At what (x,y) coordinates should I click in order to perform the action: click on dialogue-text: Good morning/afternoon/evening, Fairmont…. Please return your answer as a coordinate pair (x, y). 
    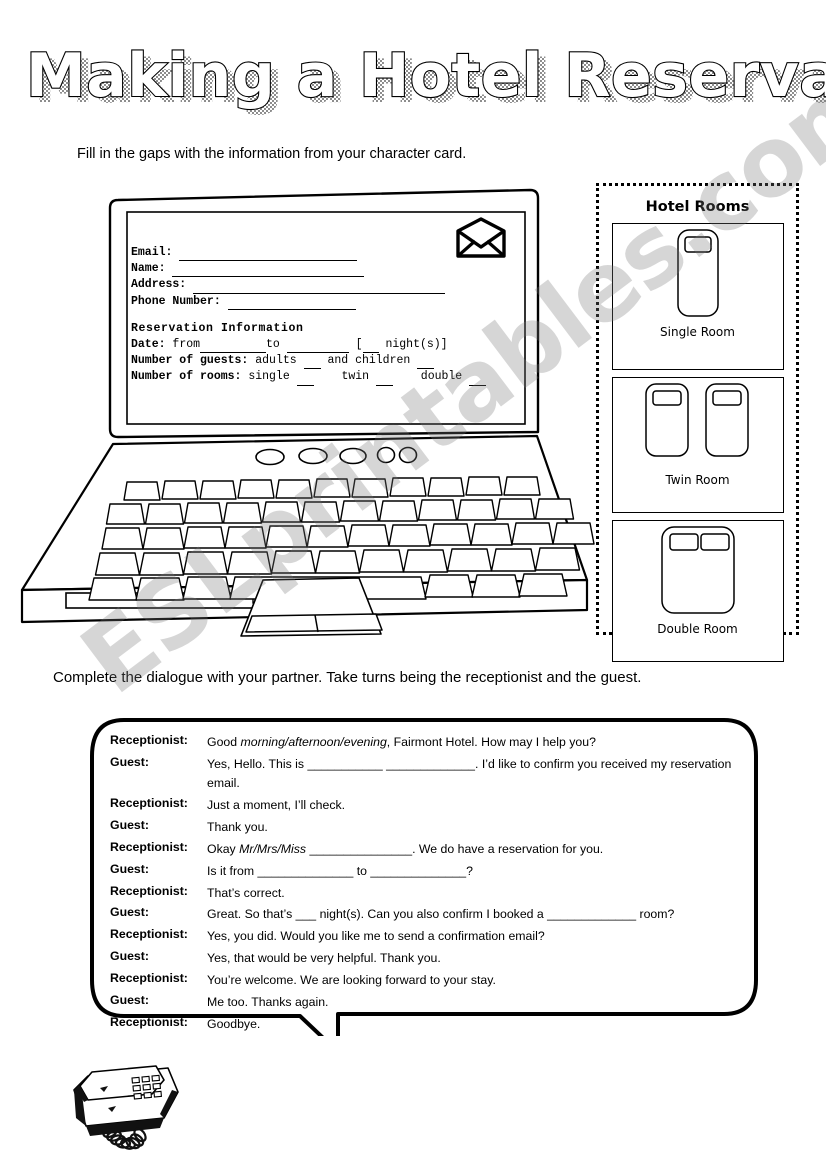
    Looking at the image, I should click on (401, 742).